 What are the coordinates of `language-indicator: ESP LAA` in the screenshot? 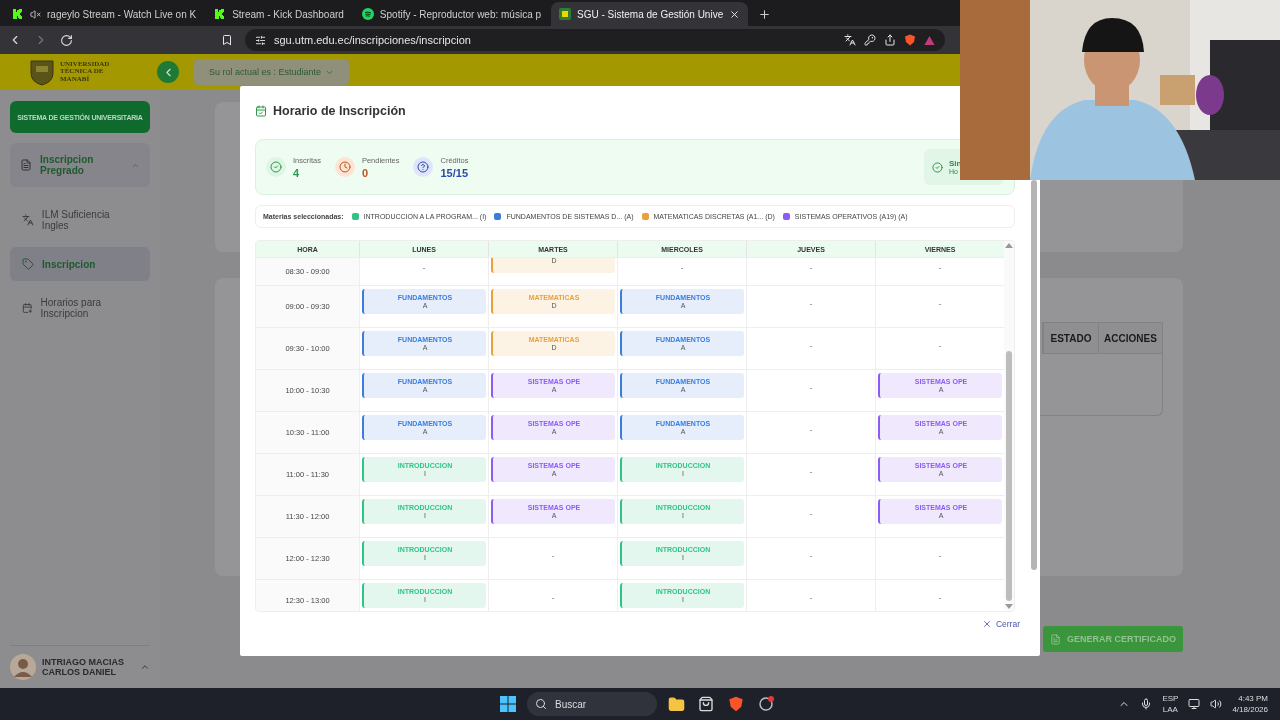 It's located at (1170, 704).